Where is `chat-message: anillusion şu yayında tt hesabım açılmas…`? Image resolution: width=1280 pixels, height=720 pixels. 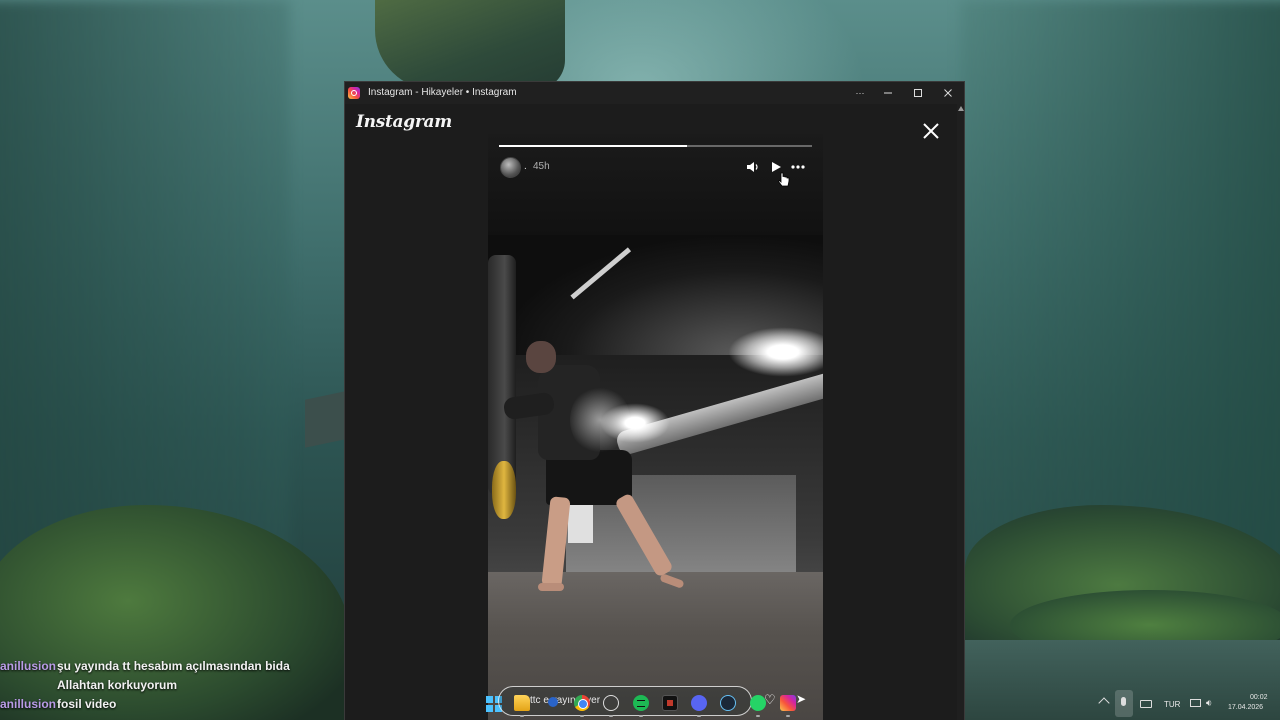 chat-message: anillusion şu yayında tt hesabım açılmas… is located at coordinates (160, 666).